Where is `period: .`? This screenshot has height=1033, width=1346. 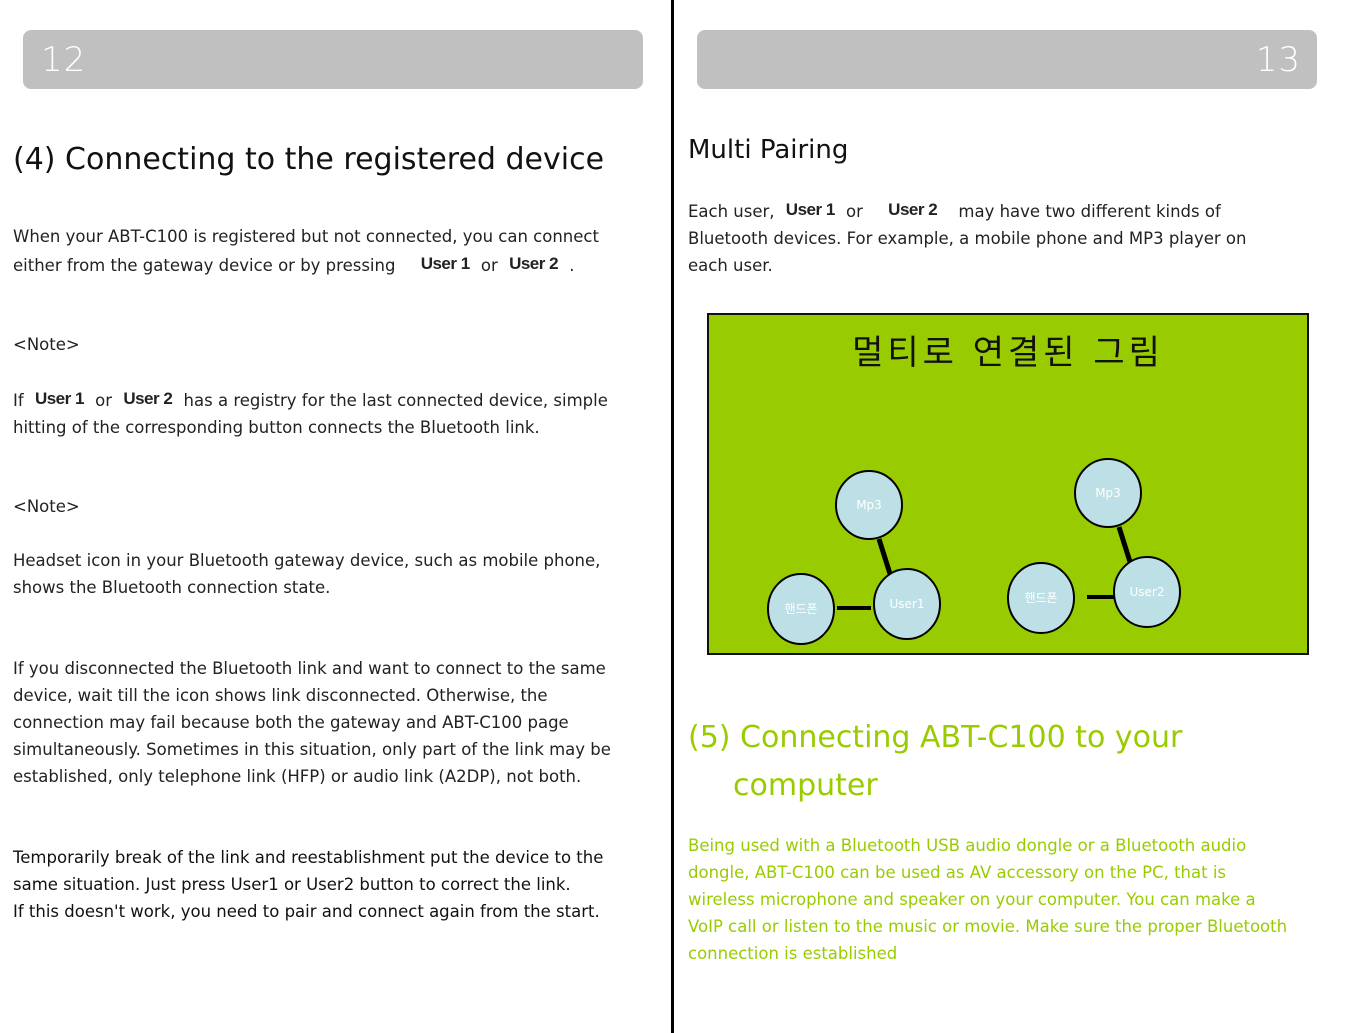
period: . is located at coordinates (572, 265).